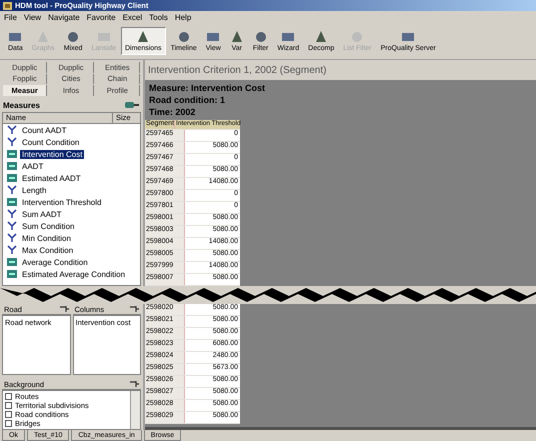 Image resolution: width=536 pixels, height=441 pixels. I want to click on view-title: Intervention Criterion 1, 2002 (Segment), so click(237, 71).